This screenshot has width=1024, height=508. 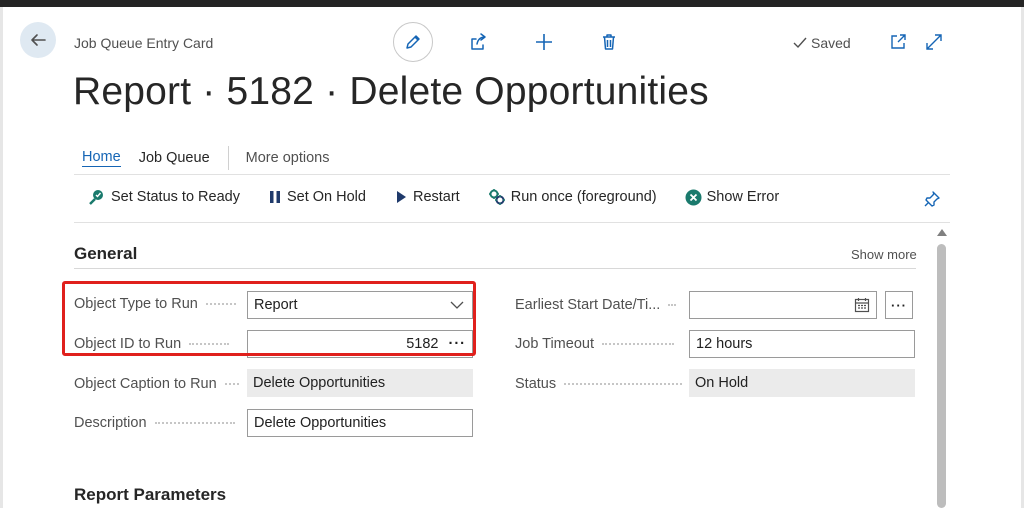 I want to click on calendar-icon, so click(x=862, y=305).